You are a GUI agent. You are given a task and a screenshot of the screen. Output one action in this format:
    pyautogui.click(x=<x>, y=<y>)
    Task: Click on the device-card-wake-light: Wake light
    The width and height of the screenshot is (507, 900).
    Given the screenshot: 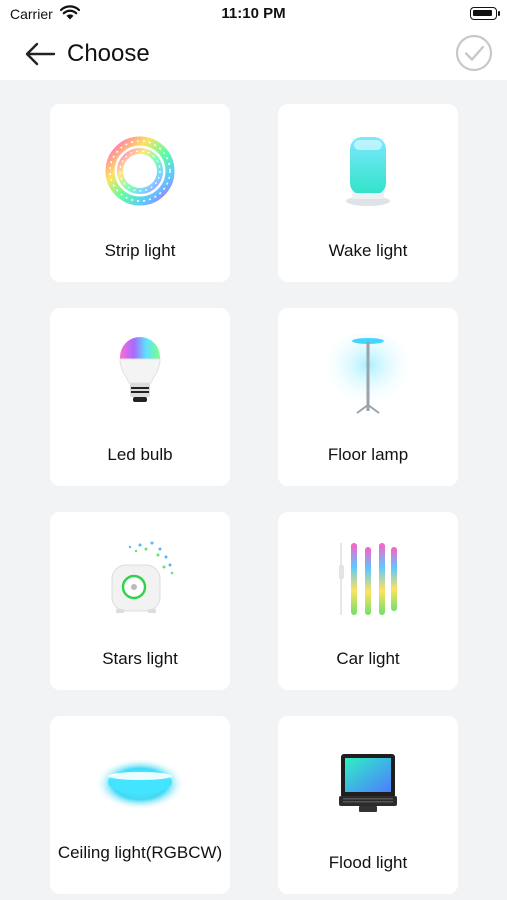 What is the action you would take?
    pyautogui.click(x=368, y=193)
    